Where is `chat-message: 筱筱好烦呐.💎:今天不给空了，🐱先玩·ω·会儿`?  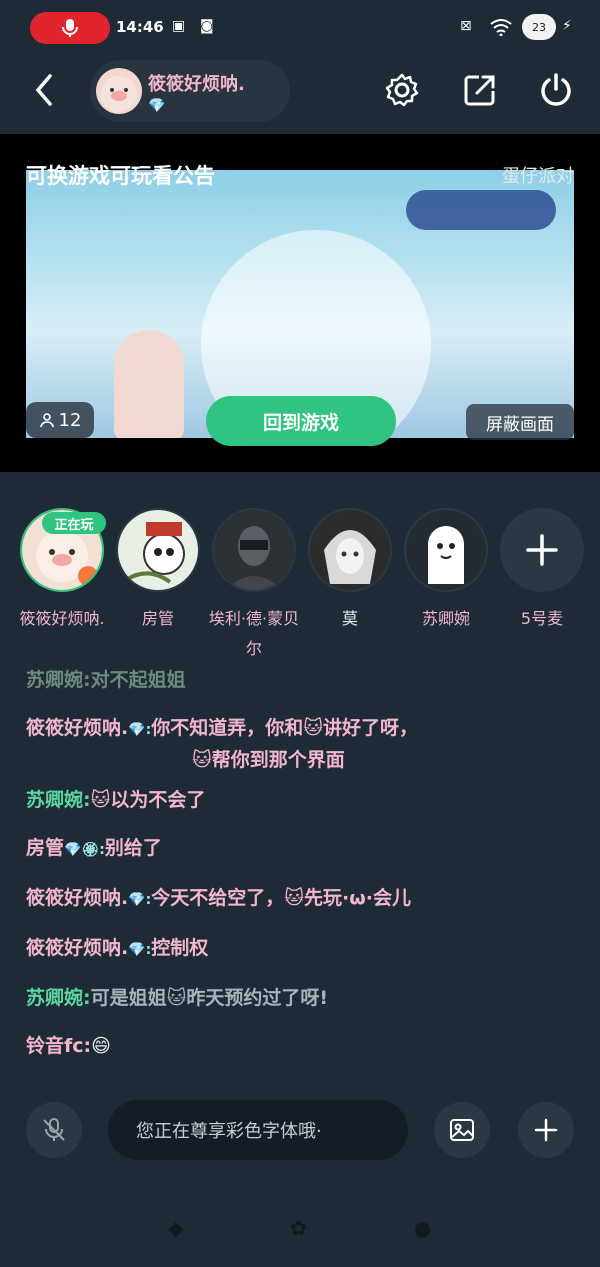 chat-message: 筱筱好烦呐.💎:今天不给空了，🐱先玩·ω·会儿 is located at coordinates (300, 899).